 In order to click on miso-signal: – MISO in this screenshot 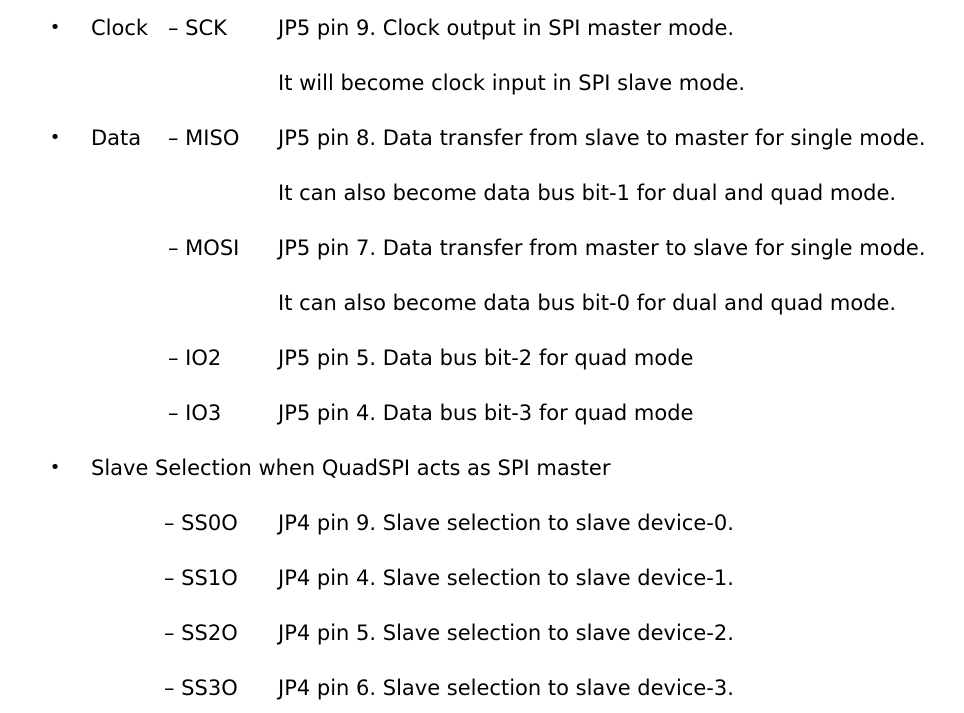, I will do `click(204, 138)`.